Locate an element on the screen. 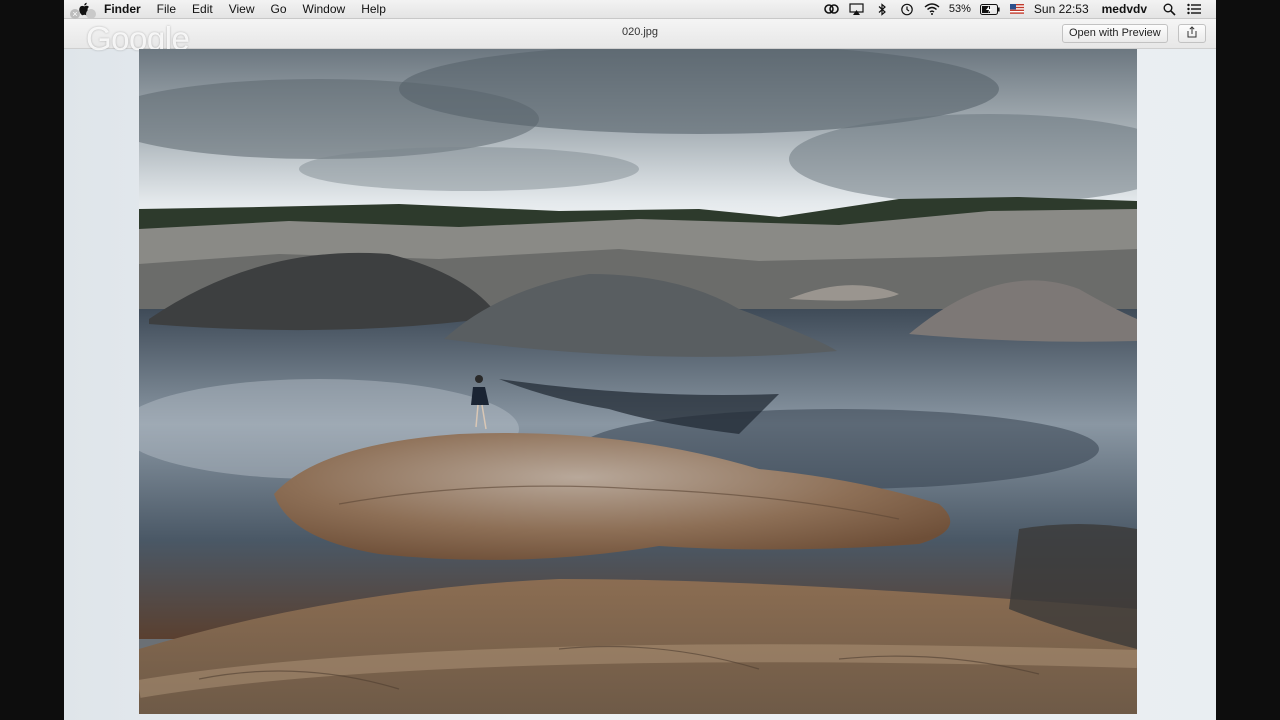 This screenshot has width=1280, height=720. battery-percentage: 53% is located at coordinates (959, 9).